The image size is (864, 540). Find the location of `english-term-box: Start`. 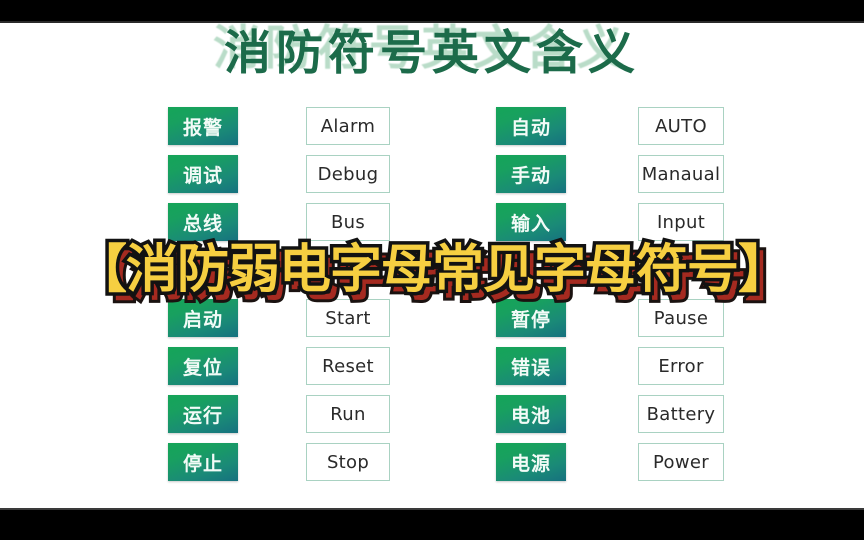

english-term-box: Start is located at coordinates (348, 318).